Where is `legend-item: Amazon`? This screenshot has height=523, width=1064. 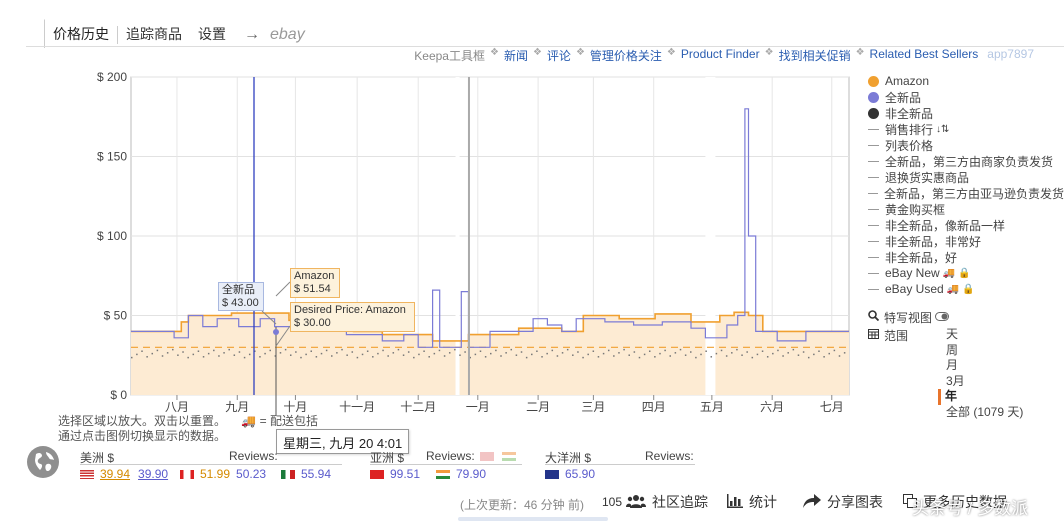
legend-item: Amazon is located at coordinates (966, 81).